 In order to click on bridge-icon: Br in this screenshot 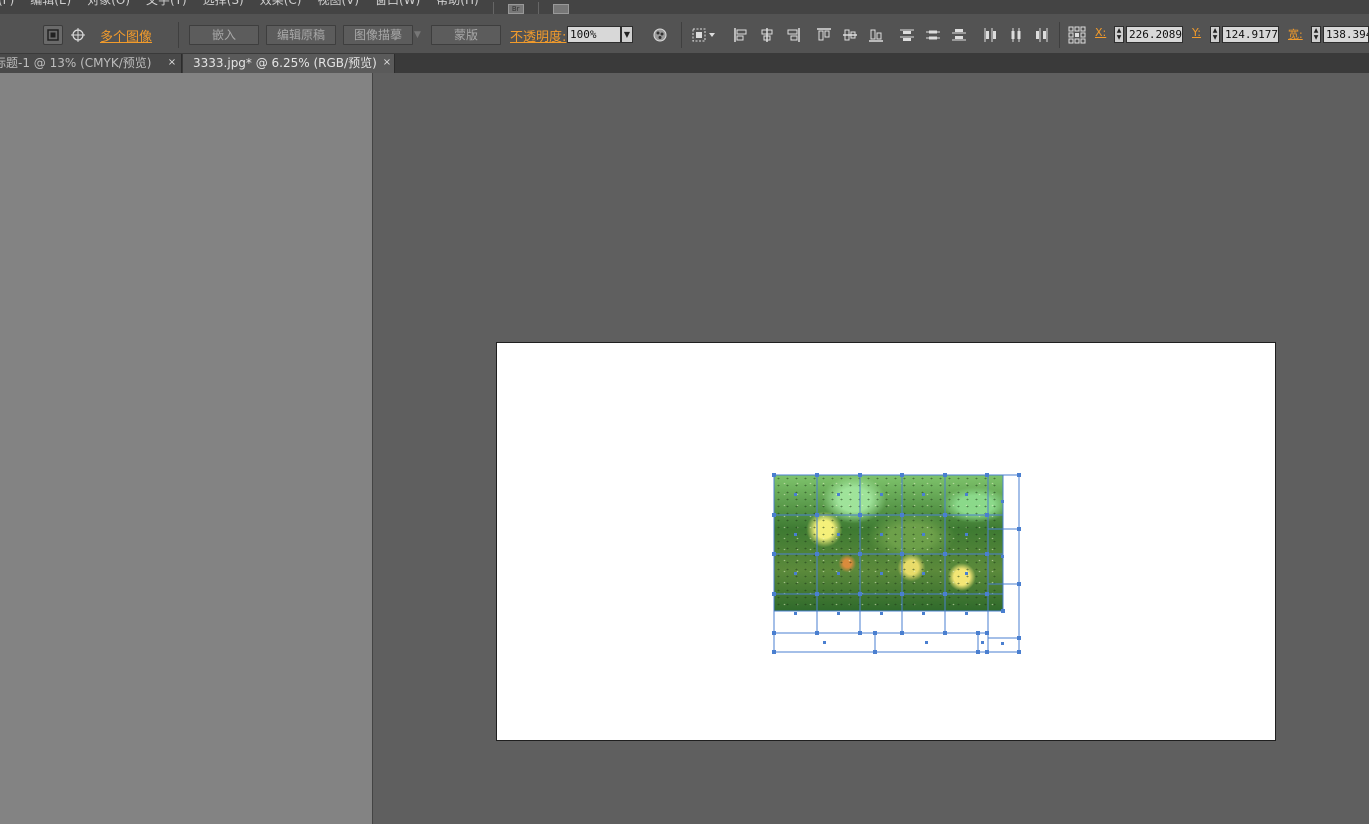, I will do `click(515, 9)`.